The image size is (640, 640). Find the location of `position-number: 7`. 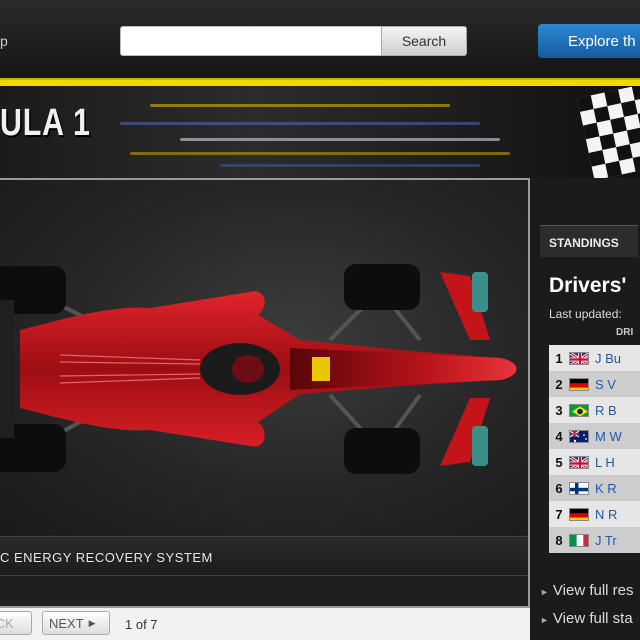

position-number: 7 is located at coordinates (559, 514).